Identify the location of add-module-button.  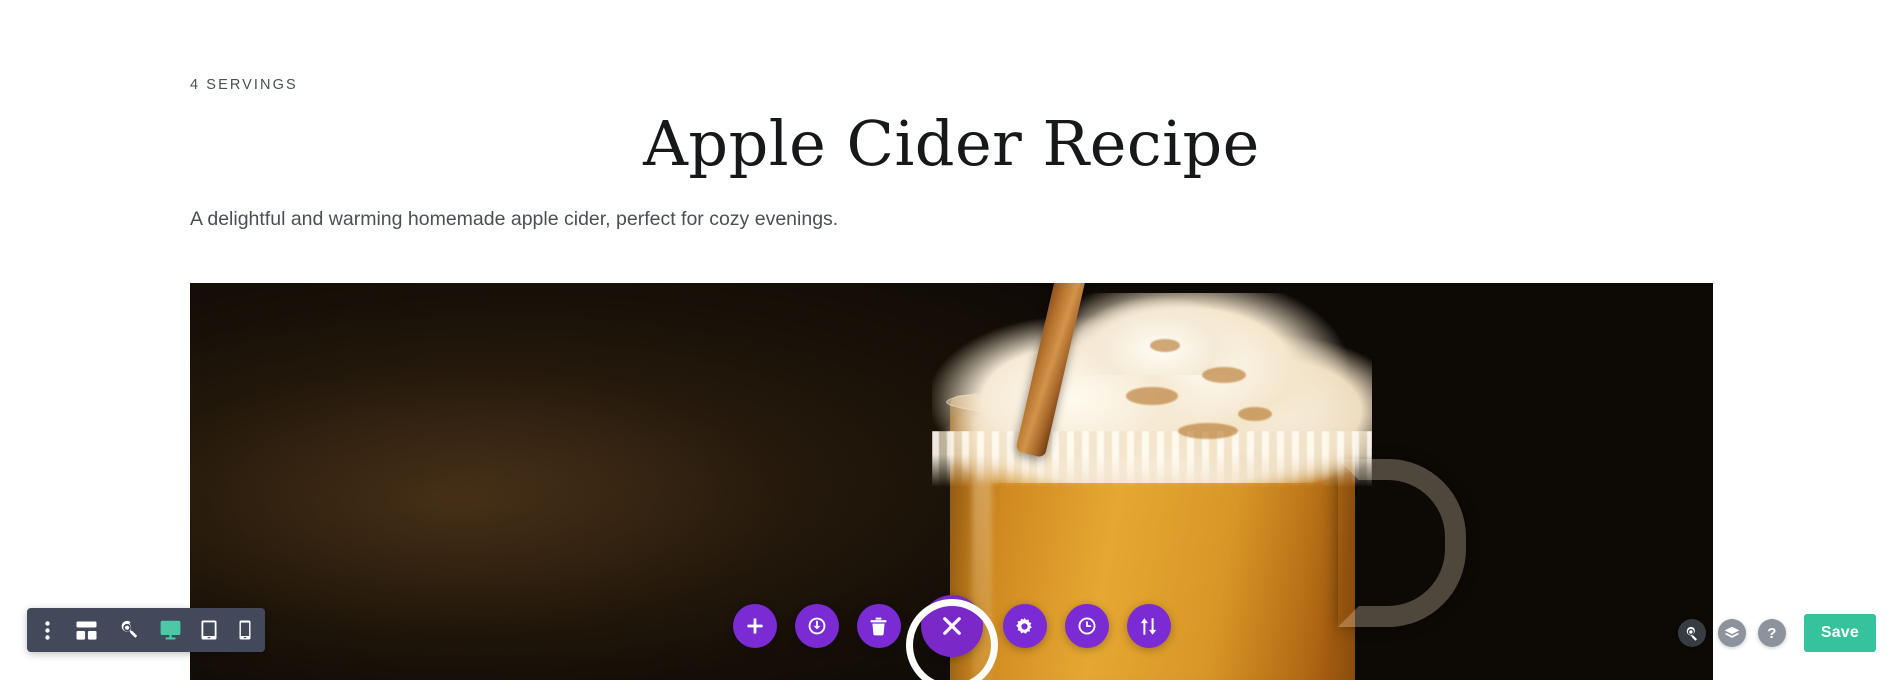
(754, 626).